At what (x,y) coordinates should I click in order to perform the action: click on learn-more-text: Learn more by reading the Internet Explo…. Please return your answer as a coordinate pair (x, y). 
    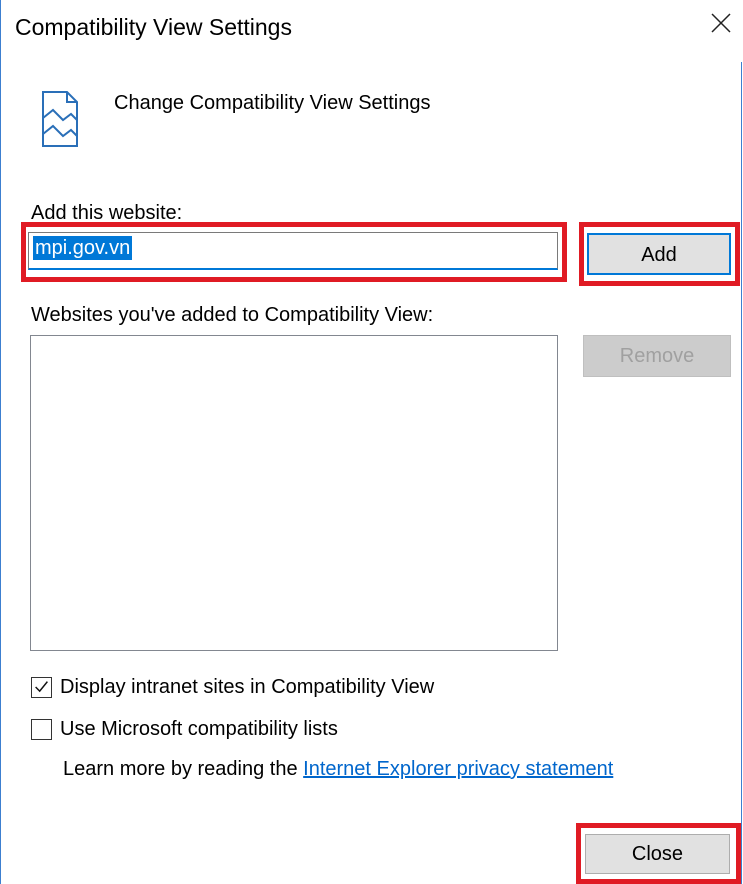
    Looking at the image, I should click on (338, 769).